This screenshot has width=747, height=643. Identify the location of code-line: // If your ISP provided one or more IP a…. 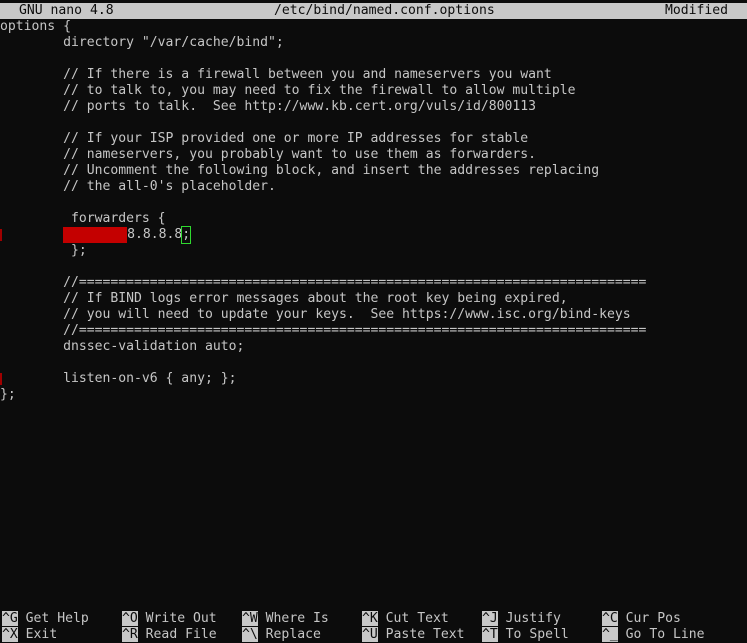
(264, 139).